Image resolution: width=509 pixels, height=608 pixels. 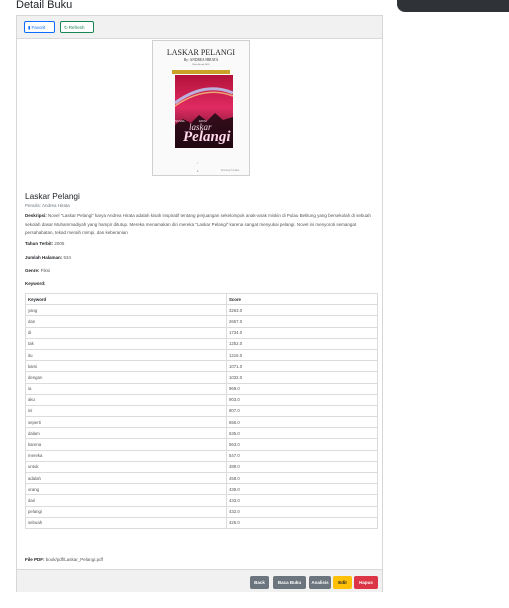 I want to click on table-row: sebuah 426.0, so click(x=201, y=522).